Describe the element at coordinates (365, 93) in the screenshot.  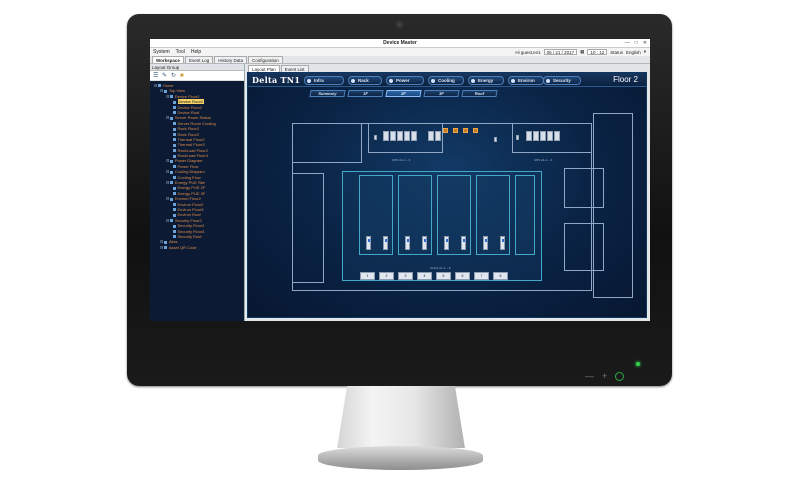
I see `floor-button-1f: 1F` at that location.